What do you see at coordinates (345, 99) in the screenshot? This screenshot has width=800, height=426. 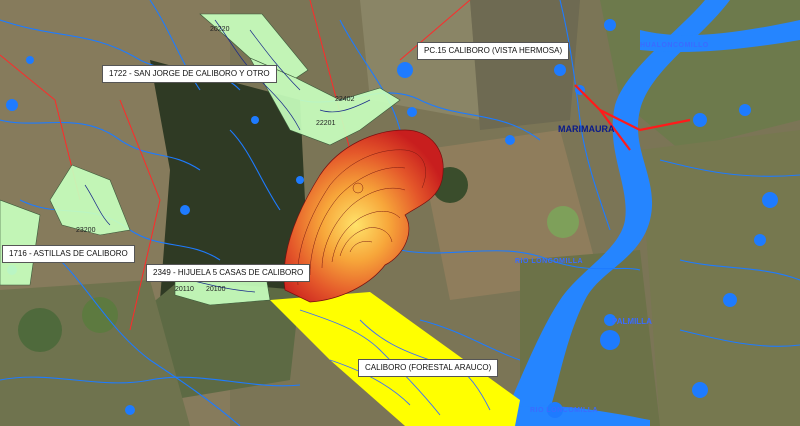 I see `parcel-code: 22402` at bounding box center [345, 99].